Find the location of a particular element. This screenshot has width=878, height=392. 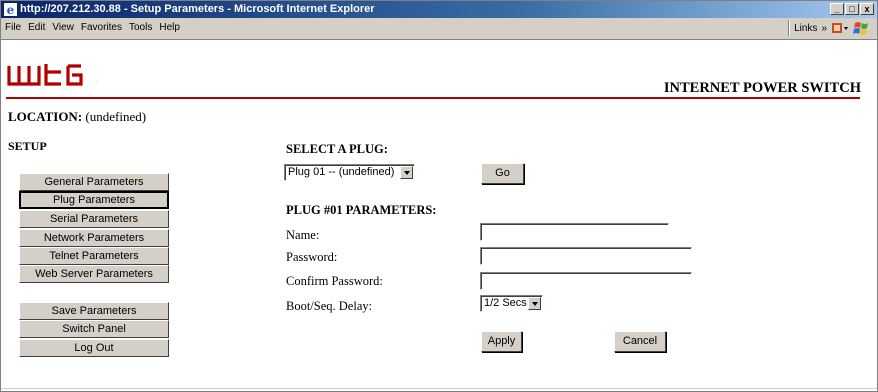

go-button: Go is located at coordinates (502, 173).